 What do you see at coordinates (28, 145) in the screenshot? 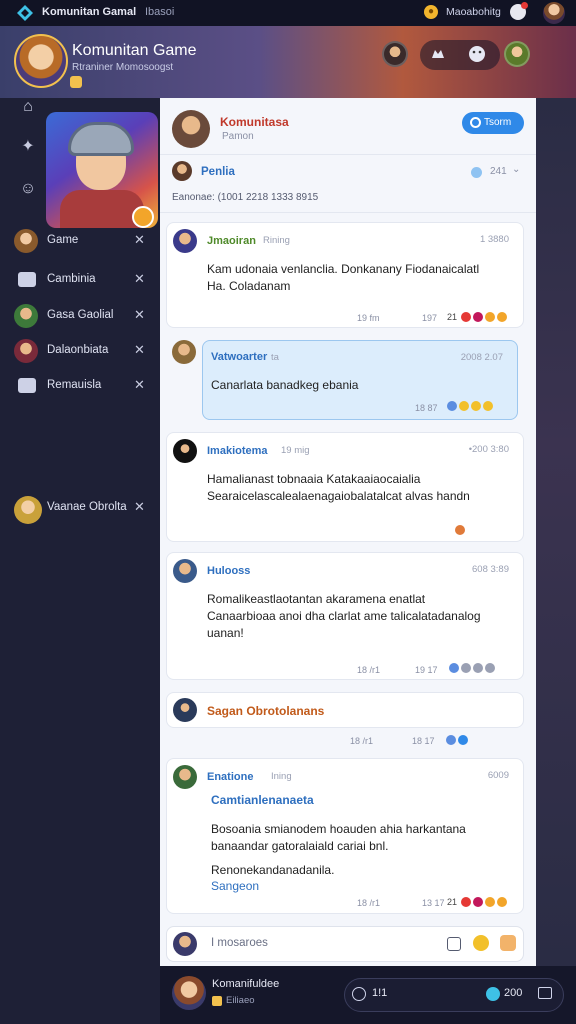
I see `puzzle-icon: ✦` at bounding box center [28, 145].